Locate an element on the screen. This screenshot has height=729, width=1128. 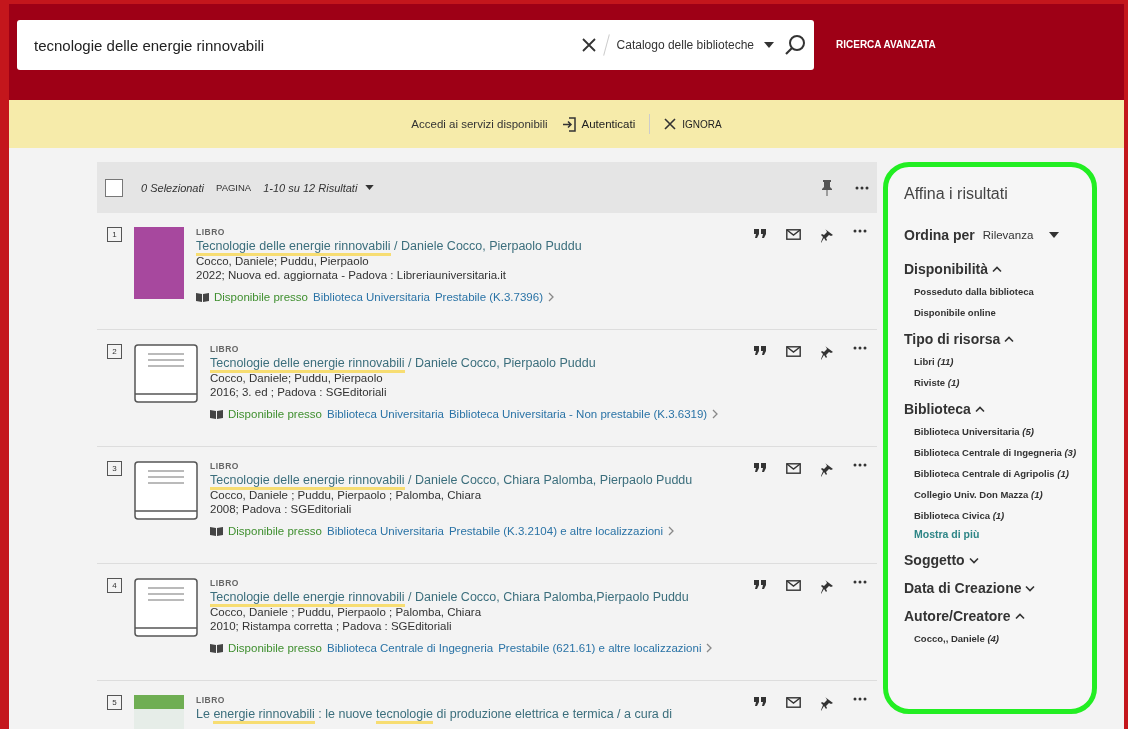
location-link: Prestabile (K.3.7396) is located at coordinates (488, 297).